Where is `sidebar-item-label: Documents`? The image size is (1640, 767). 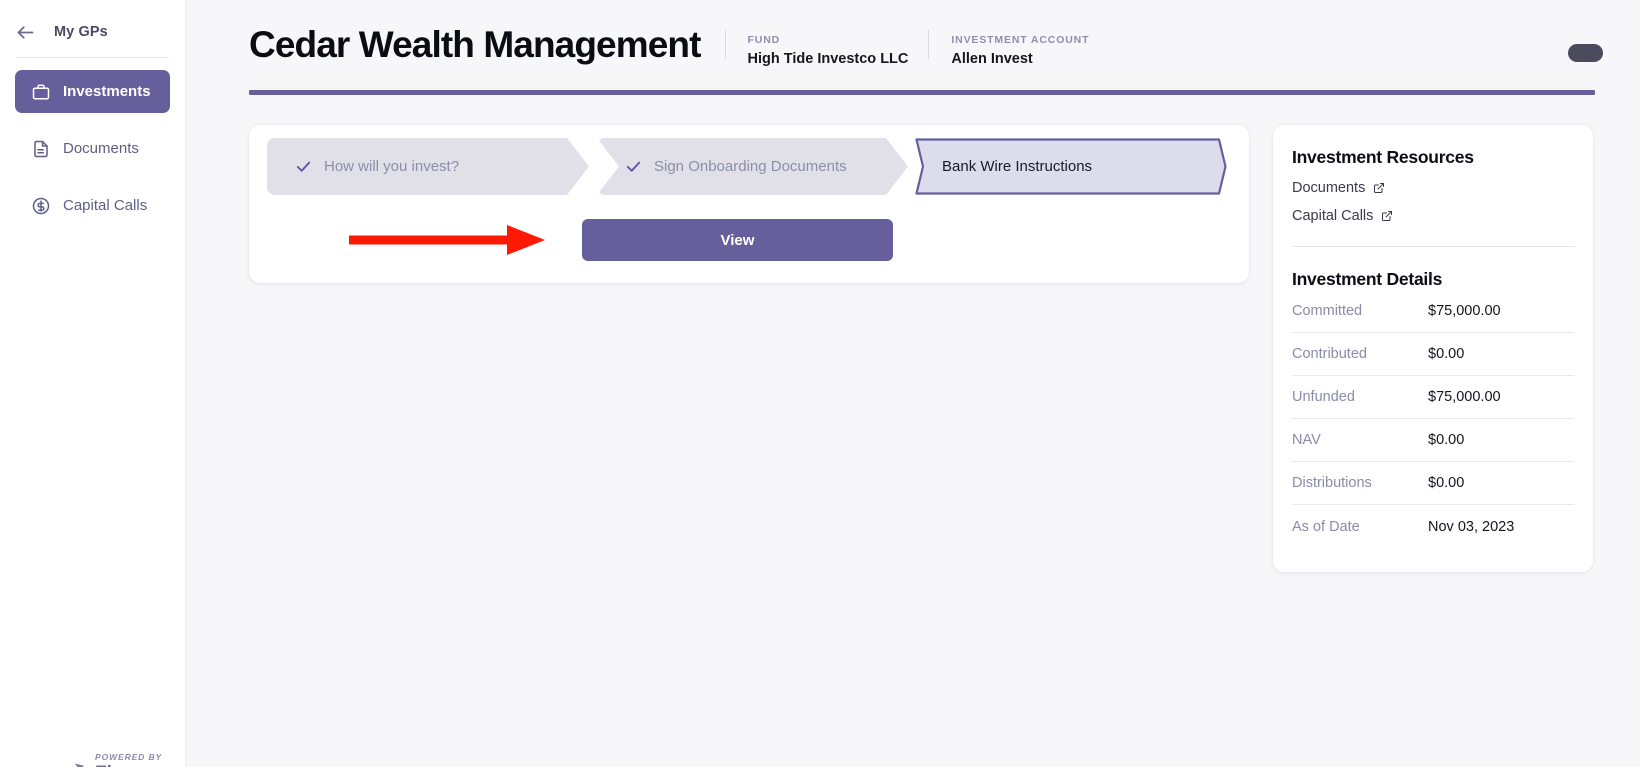
sidebar-item-label: Documents is located at coordinates (101, 148).